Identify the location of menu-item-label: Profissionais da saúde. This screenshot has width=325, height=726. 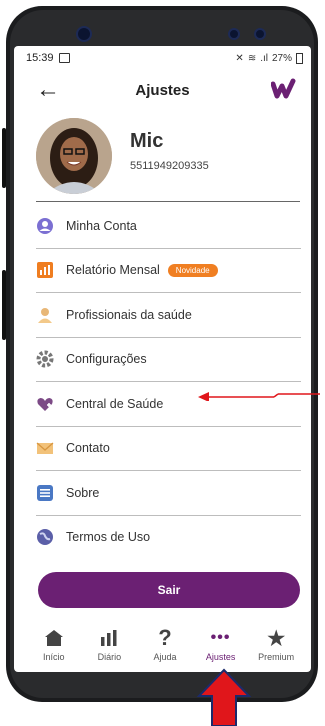
(129, 314).